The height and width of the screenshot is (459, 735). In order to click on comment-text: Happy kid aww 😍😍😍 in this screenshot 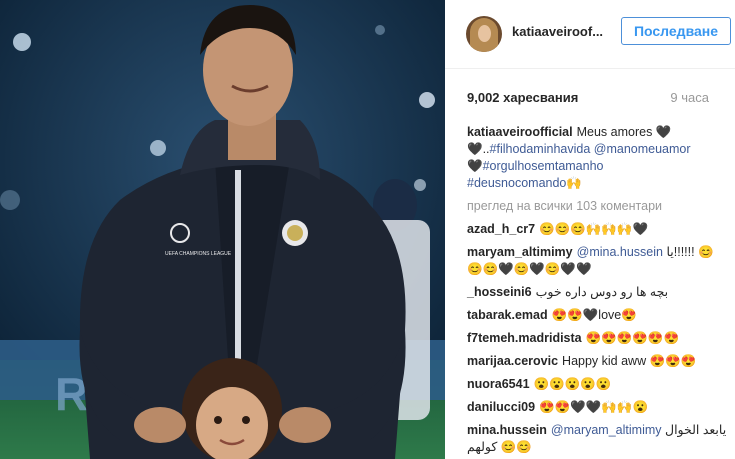, I will do `click(629, 361)`.